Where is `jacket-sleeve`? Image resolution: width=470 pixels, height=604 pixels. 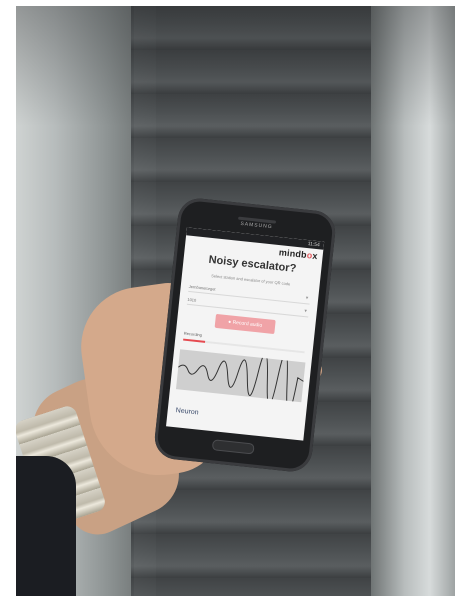
jacket-sleeve is located at coordinates (46, 526).